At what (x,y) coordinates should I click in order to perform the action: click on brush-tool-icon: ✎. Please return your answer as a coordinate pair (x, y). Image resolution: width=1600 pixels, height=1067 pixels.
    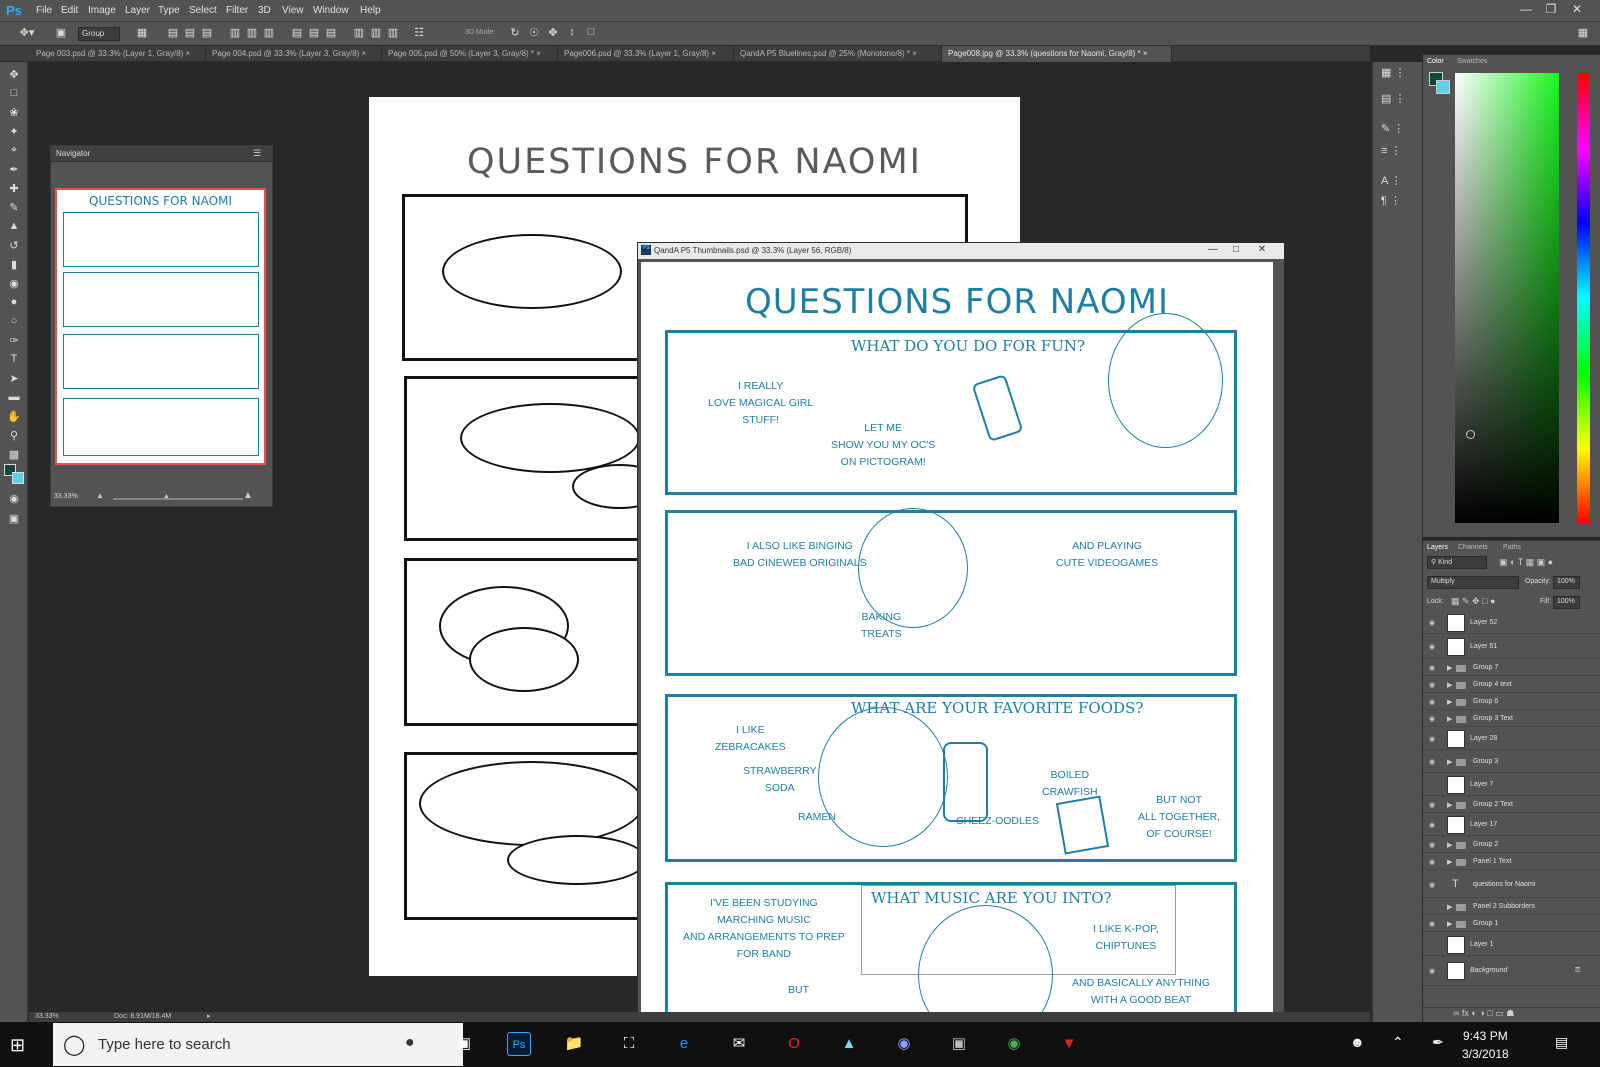
    Looking at the image, I should click on (14, 209).